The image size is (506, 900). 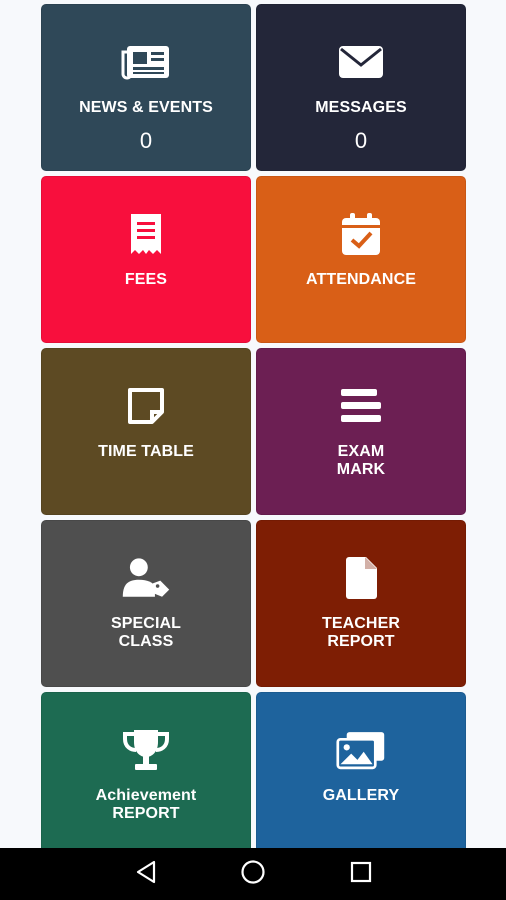 I want to click on achievement-report-tile: Achievement REPORT, so click(x=146, y=770).